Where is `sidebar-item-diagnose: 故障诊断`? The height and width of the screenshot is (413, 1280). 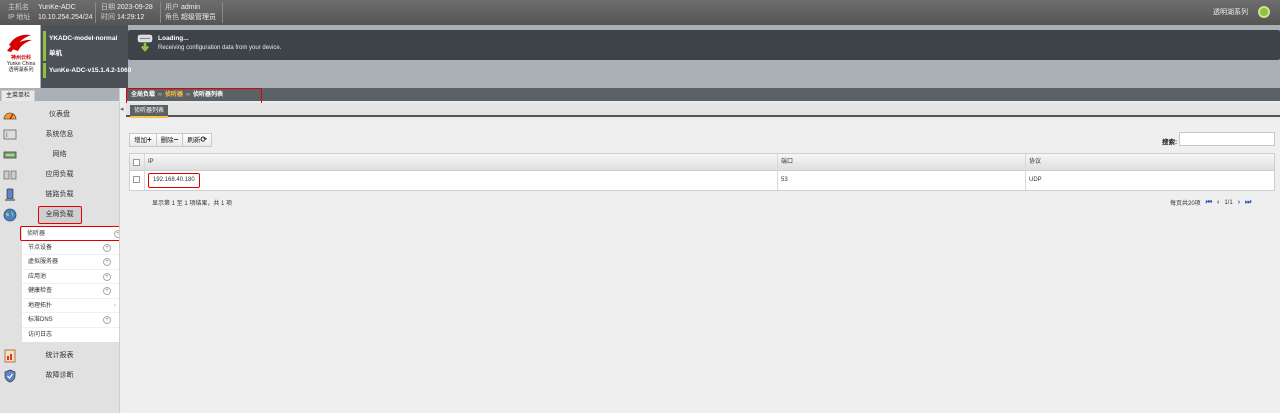
sidebar-item-diagnose: 故障诊断 is located at coordinates (59, 376).